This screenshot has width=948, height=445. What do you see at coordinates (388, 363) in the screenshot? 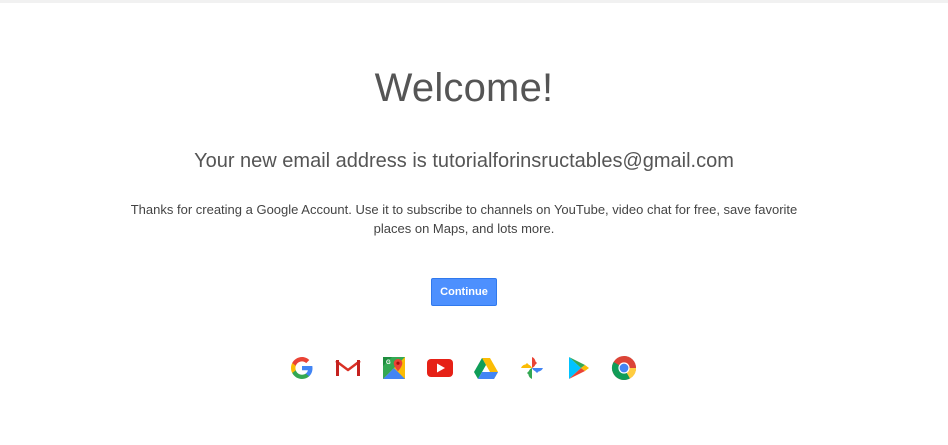
I see `svg-text: G` at bounding box center [388, 363].